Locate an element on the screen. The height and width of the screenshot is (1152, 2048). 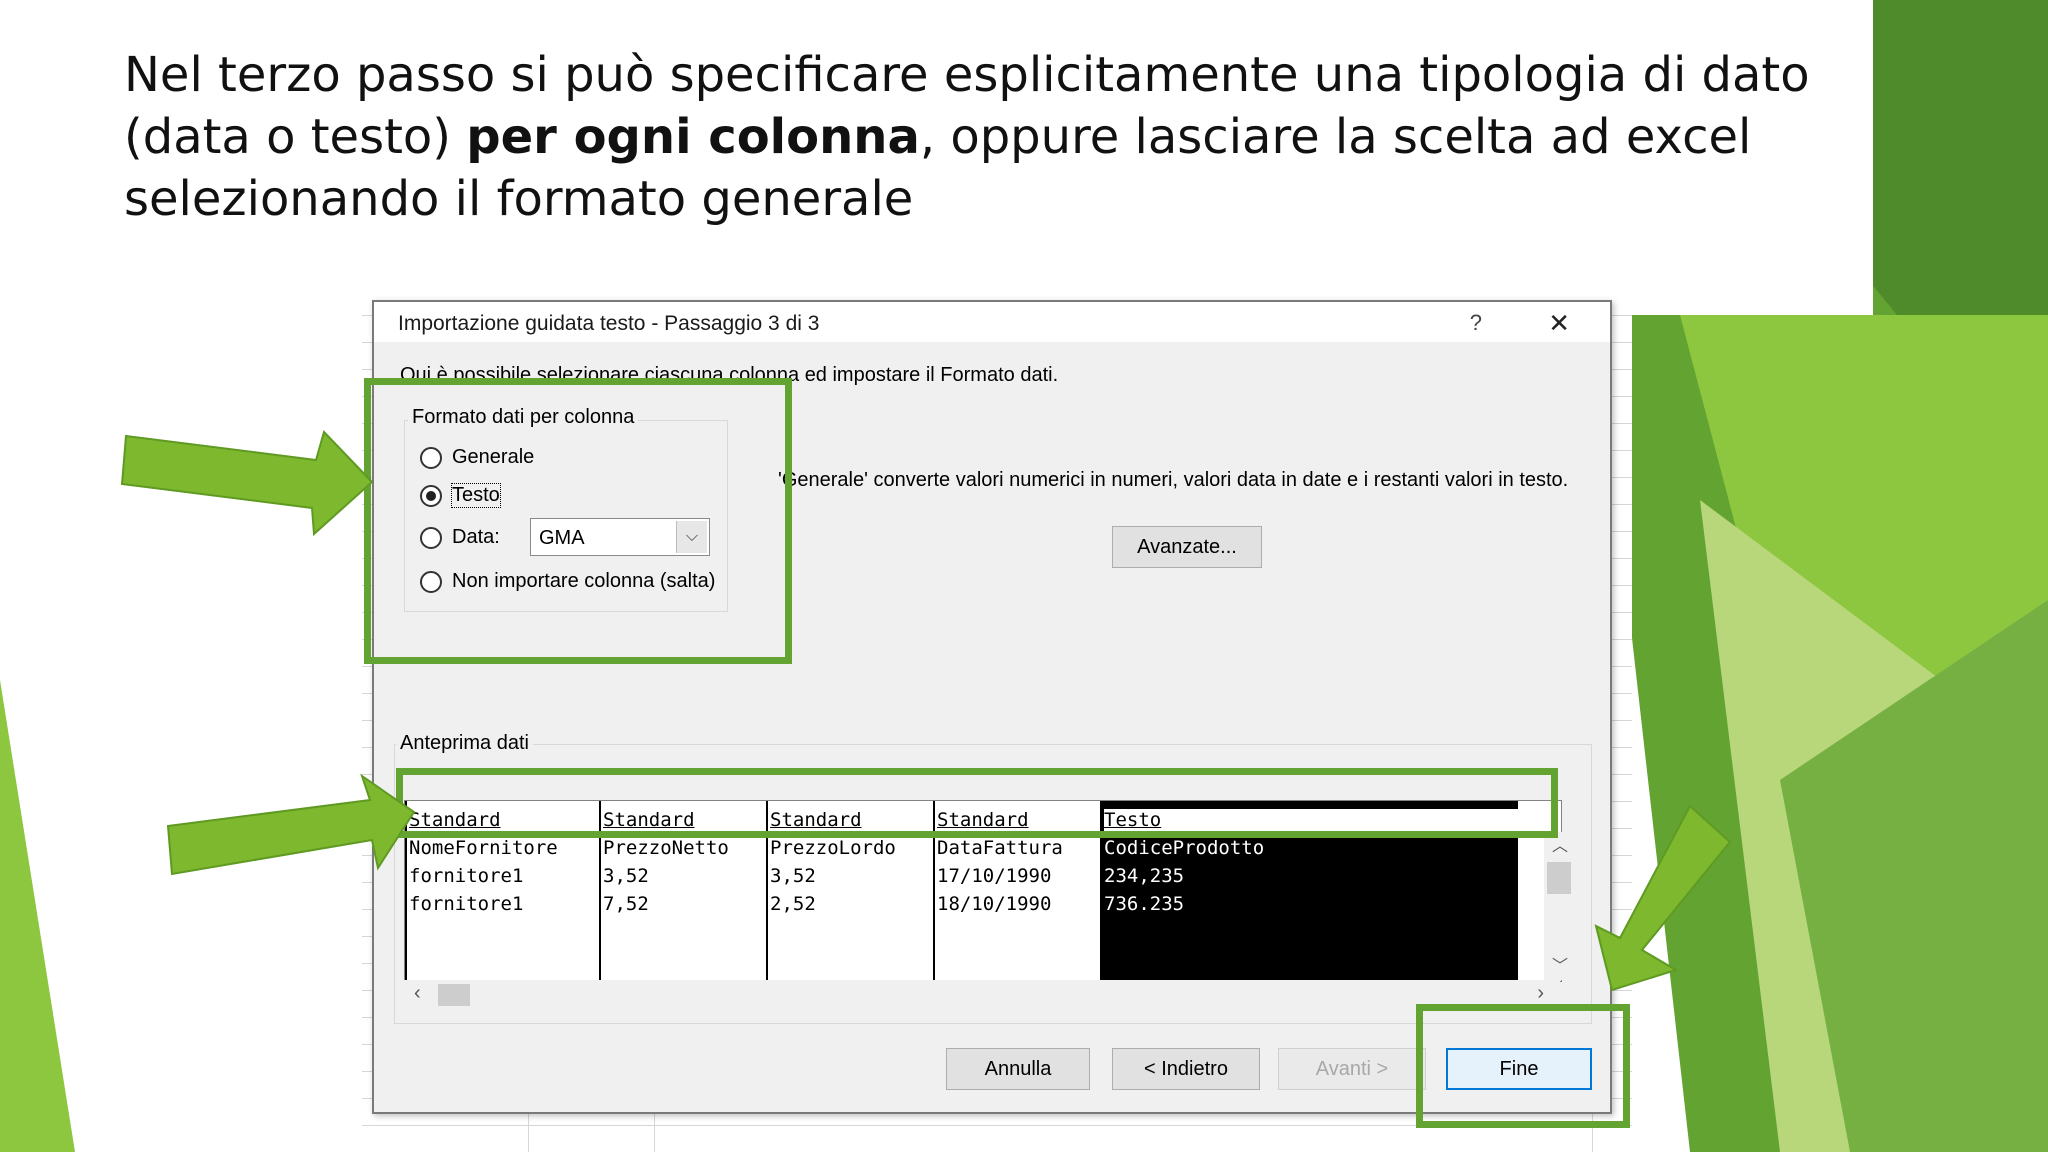
preview-legend: Anteprima dati is located at coordinates (464, 743).